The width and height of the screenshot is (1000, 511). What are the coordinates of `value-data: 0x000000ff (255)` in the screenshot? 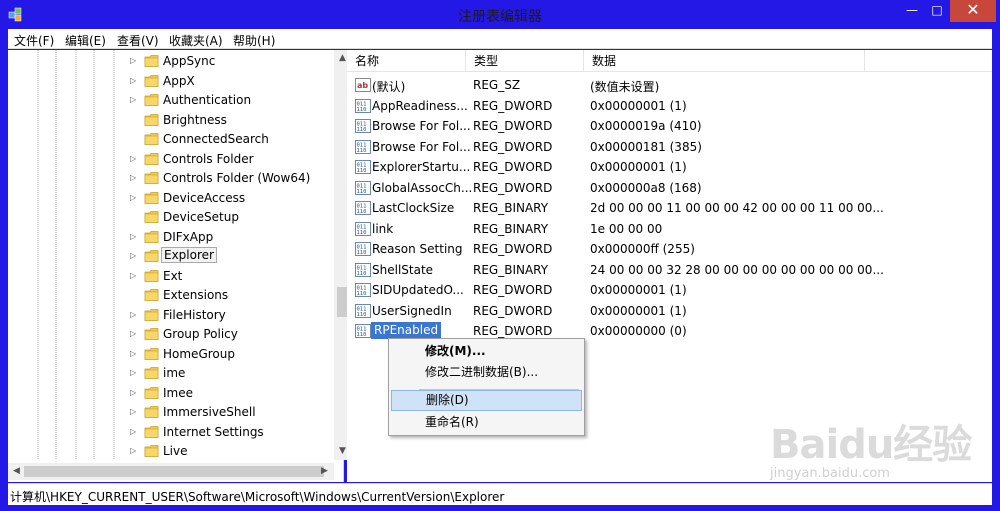 It's located at (642, 249).